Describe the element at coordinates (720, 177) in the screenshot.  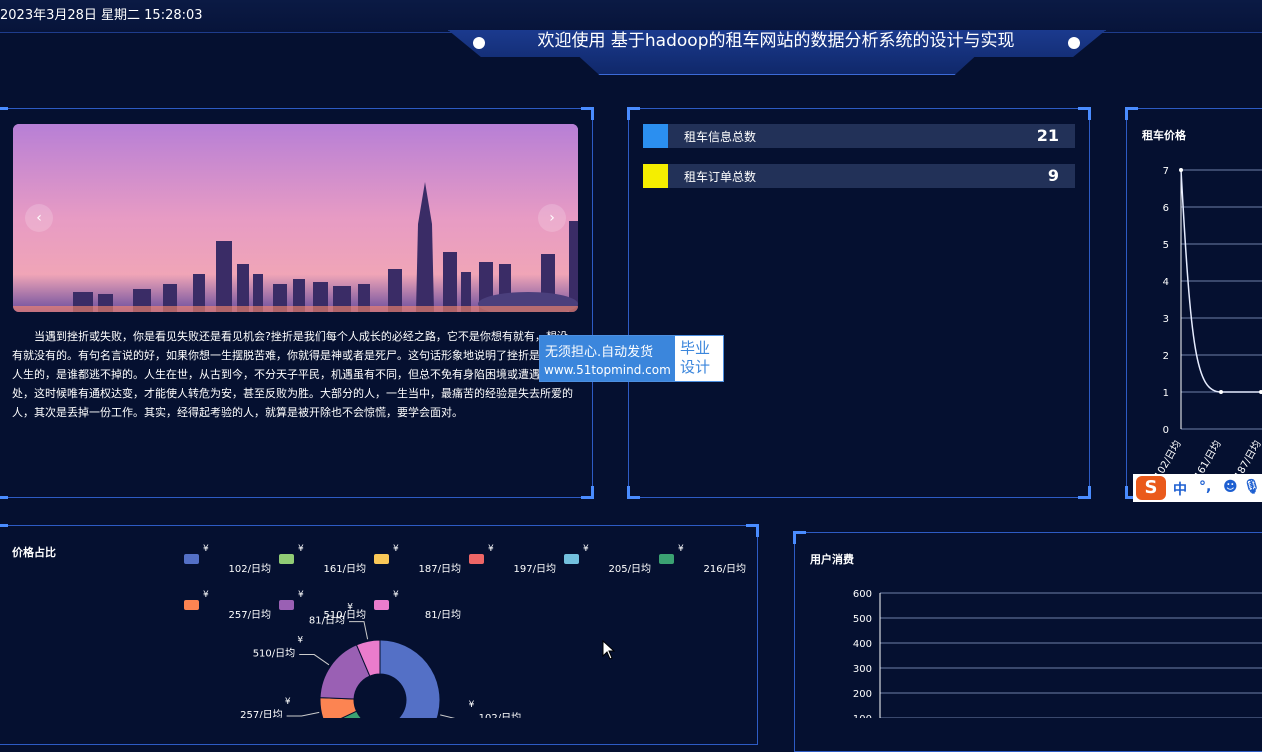
I see `stat-label: 租车订单总数` at that location.